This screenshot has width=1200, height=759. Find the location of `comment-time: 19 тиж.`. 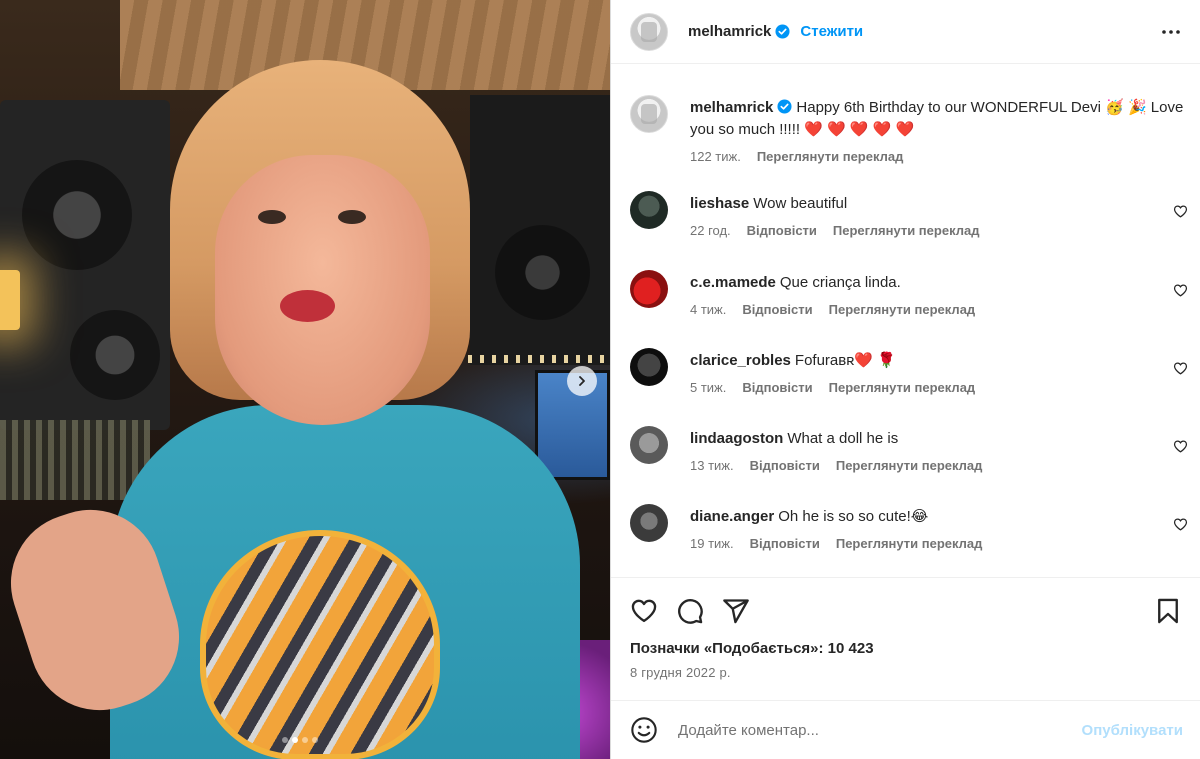

comment-time: 19 тиж. is located at coordinates (712, 543).